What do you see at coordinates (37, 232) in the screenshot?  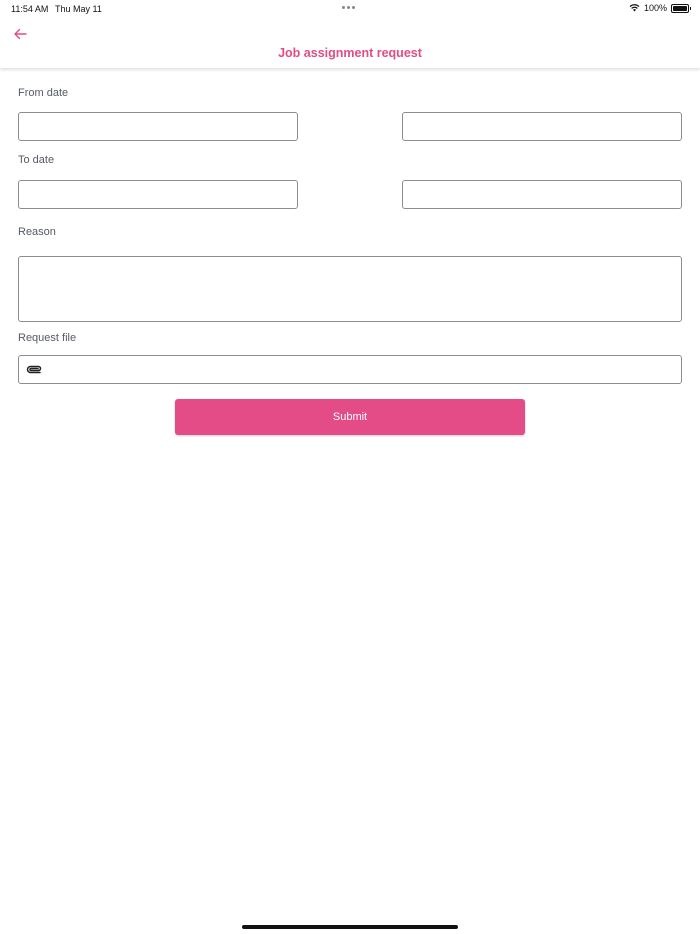 I see `reason-label: Reason` at bounding box center [37, 232].